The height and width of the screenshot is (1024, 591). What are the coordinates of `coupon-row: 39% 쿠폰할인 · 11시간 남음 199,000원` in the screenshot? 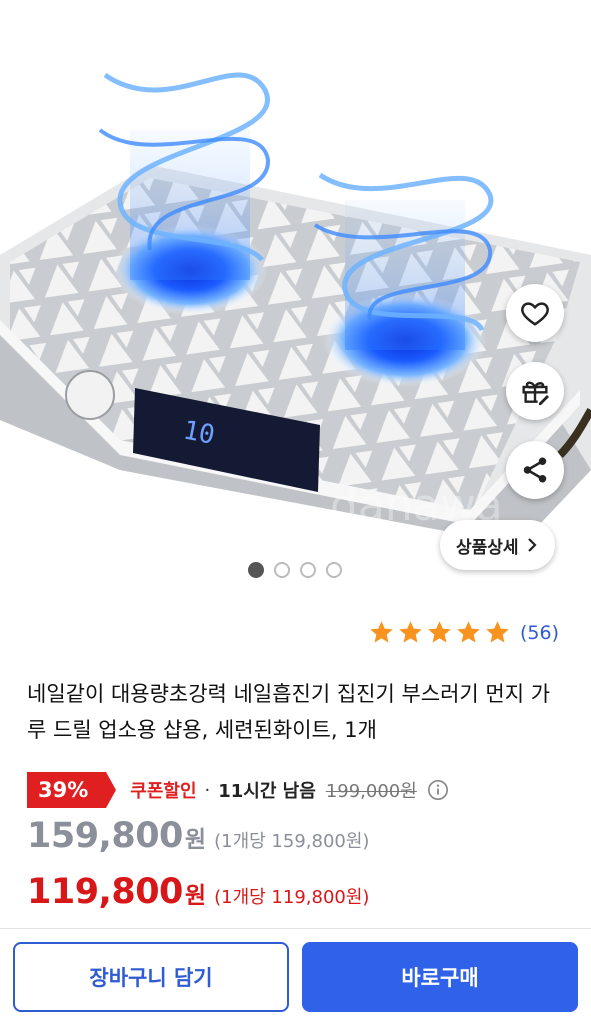 It's located at (238, 790).